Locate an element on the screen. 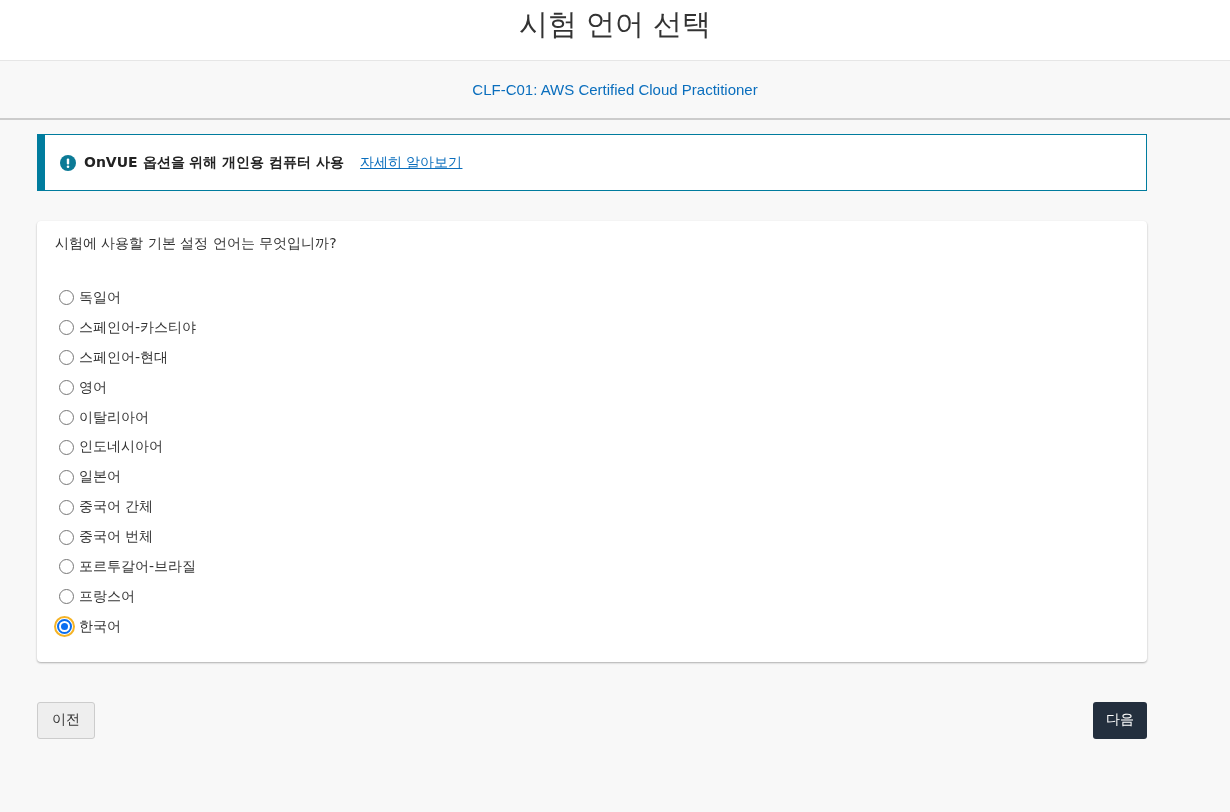  option-label: 중국어 간체 is located at coordinates (116, 507).